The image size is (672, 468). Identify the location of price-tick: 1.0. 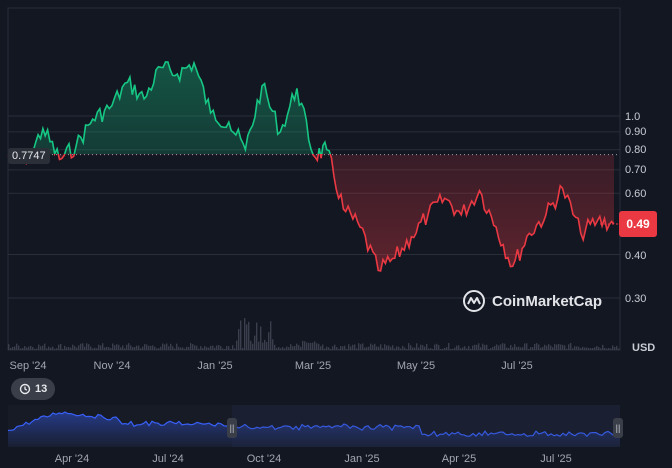
(633, 117).